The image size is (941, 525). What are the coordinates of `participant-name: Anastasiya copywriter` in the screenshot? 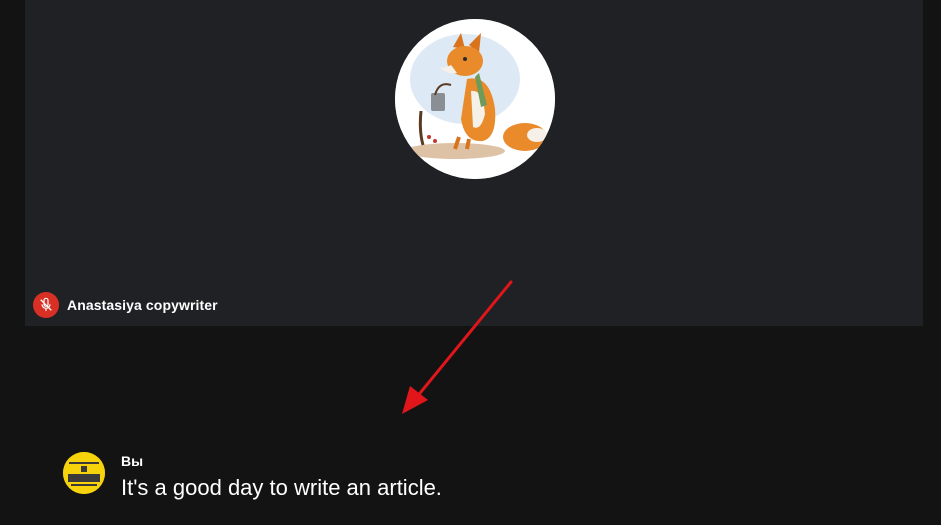 It's located at (142, 305).